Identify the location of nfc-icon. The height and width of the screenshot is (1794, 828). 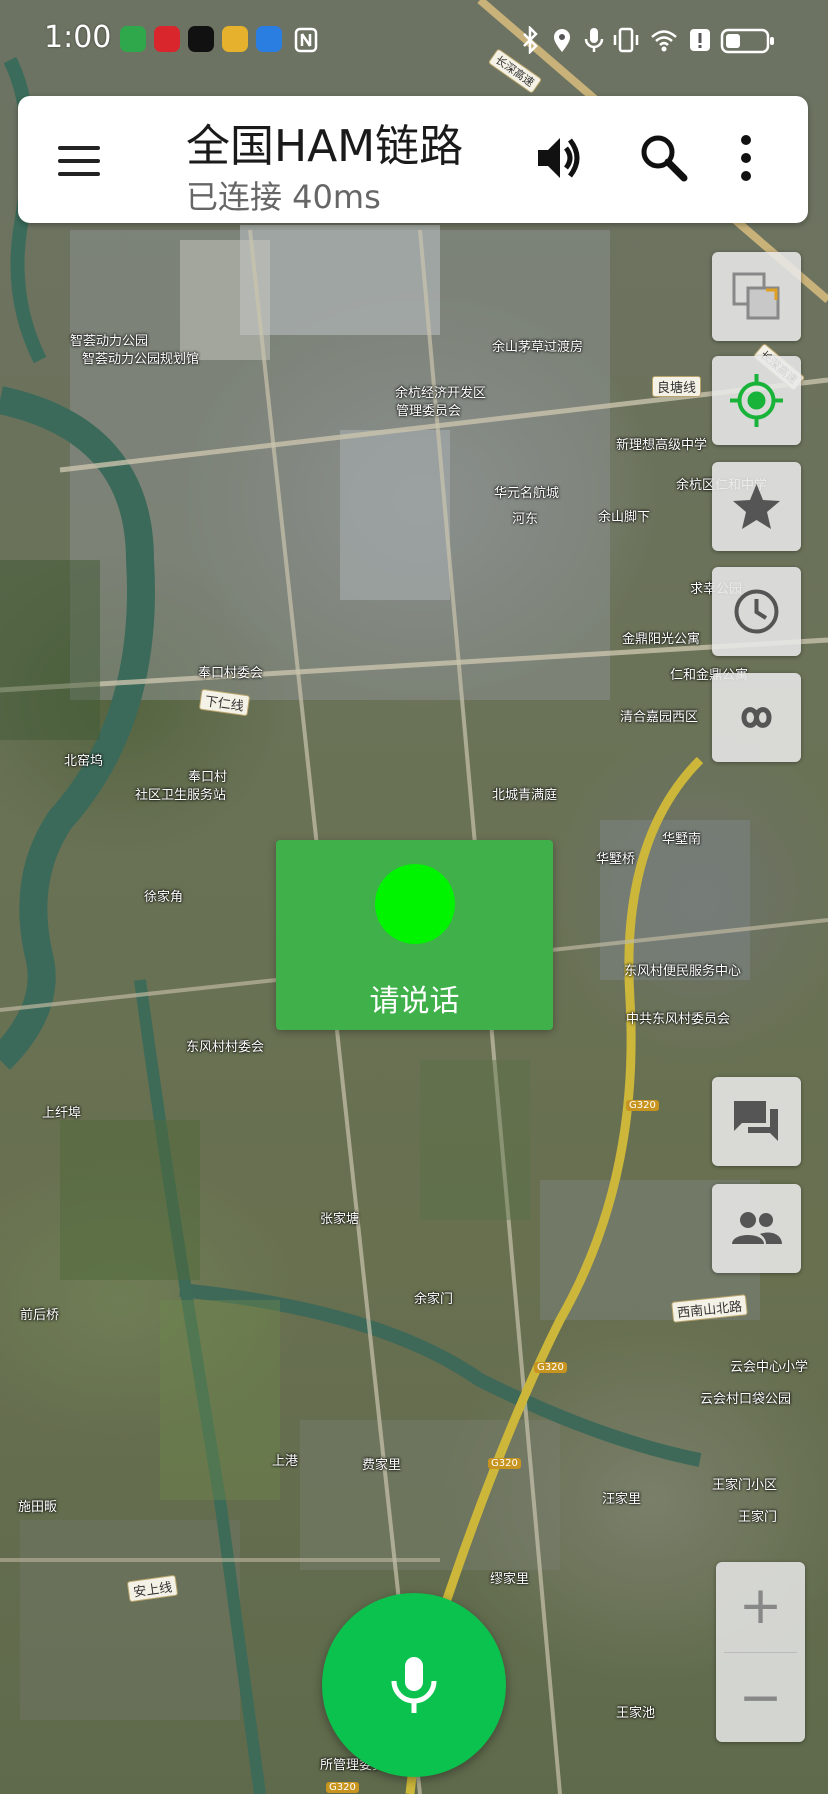
(306, 40).